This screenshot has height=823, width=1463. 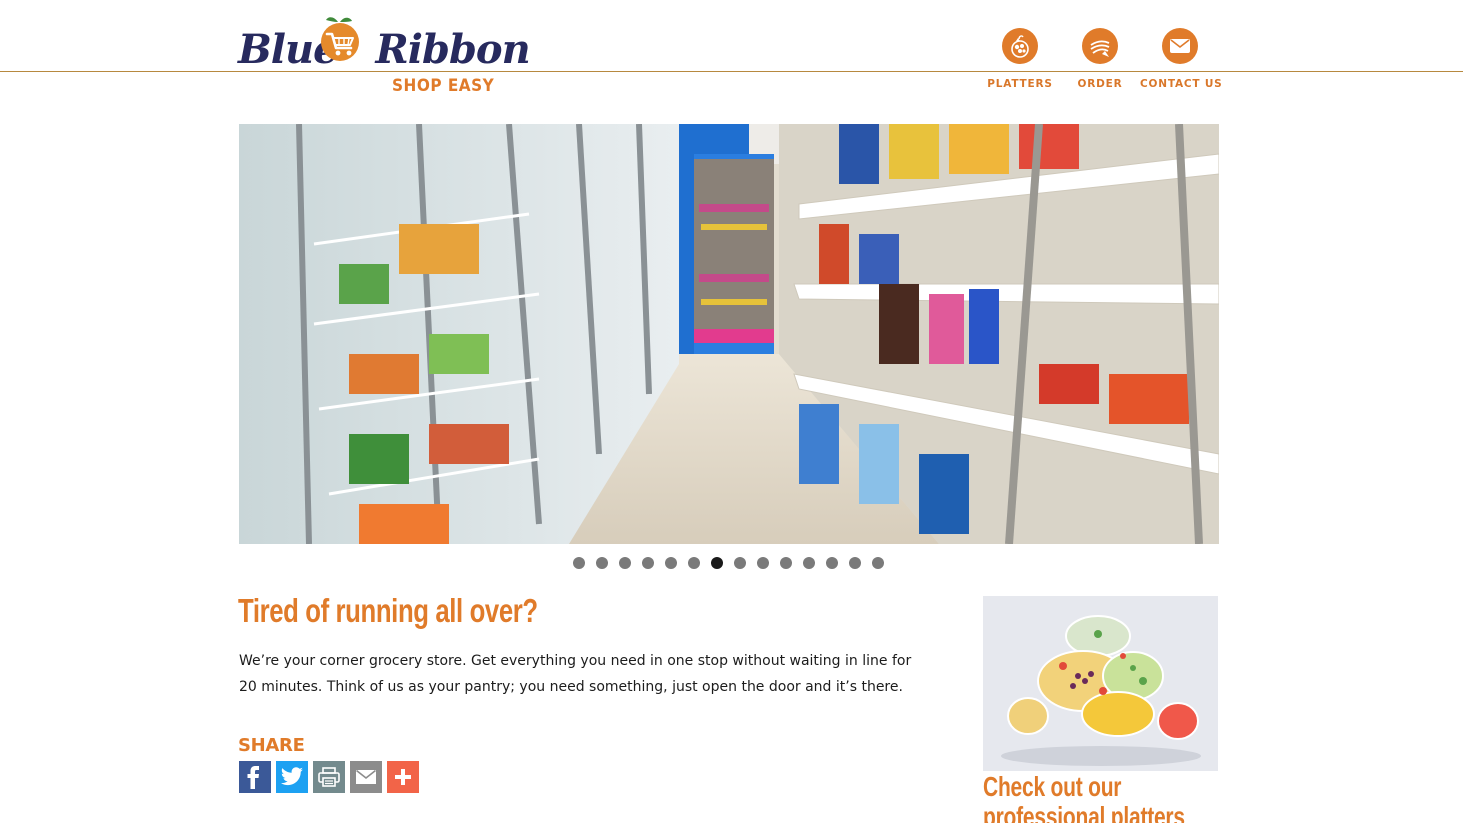 I want to click on share-buttons, so click(x=329, y=777).